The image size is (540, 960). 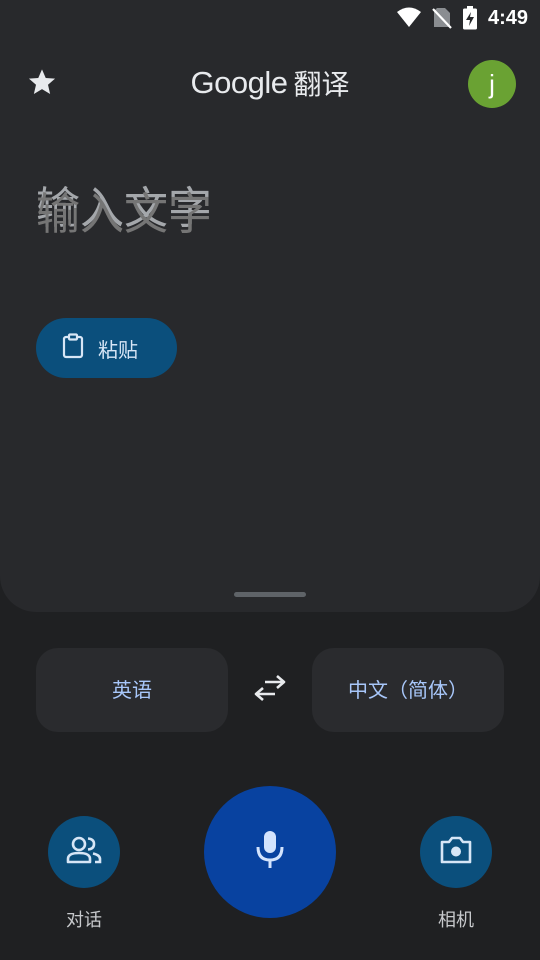 I want to click on source-language-button: 英语, so click(x=132, y=690).